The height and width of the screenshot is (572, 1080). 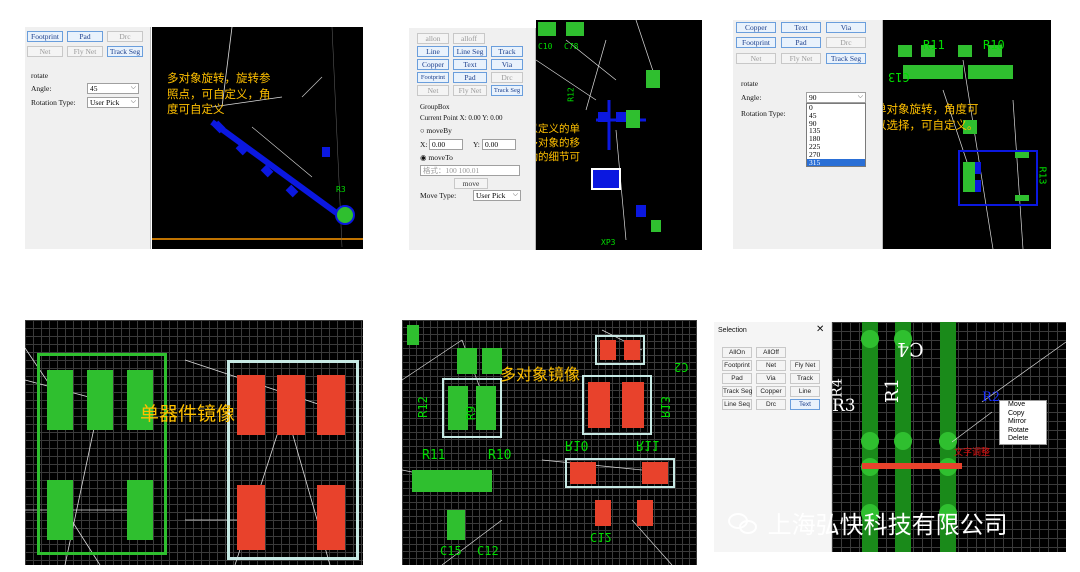 What do you see at coordinates (1023, 422) in the screenshot?
I see `context-menu-mirror: Mirror` at bounding box center [1023, 422].